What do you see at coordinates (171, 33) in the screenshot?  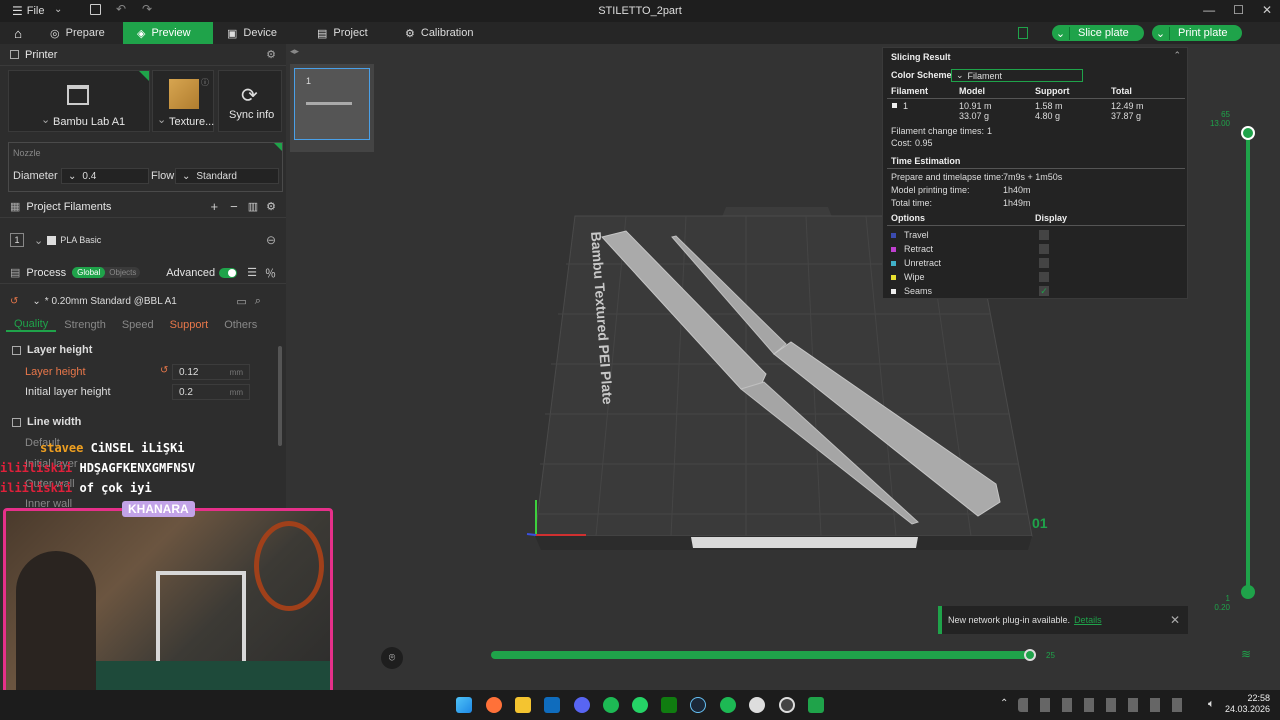 I see `tab-preview-label: Preview` at bounding box center [171, 33].